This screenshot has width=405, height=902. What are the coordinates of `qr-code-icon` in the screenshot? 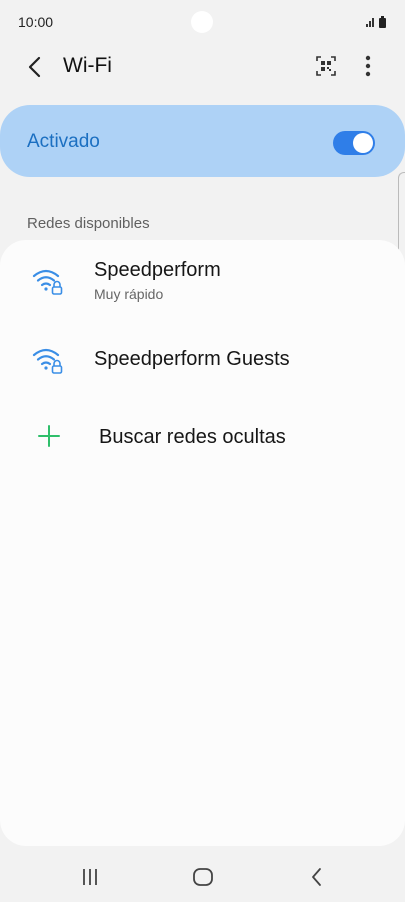 It's located at (326, 66).